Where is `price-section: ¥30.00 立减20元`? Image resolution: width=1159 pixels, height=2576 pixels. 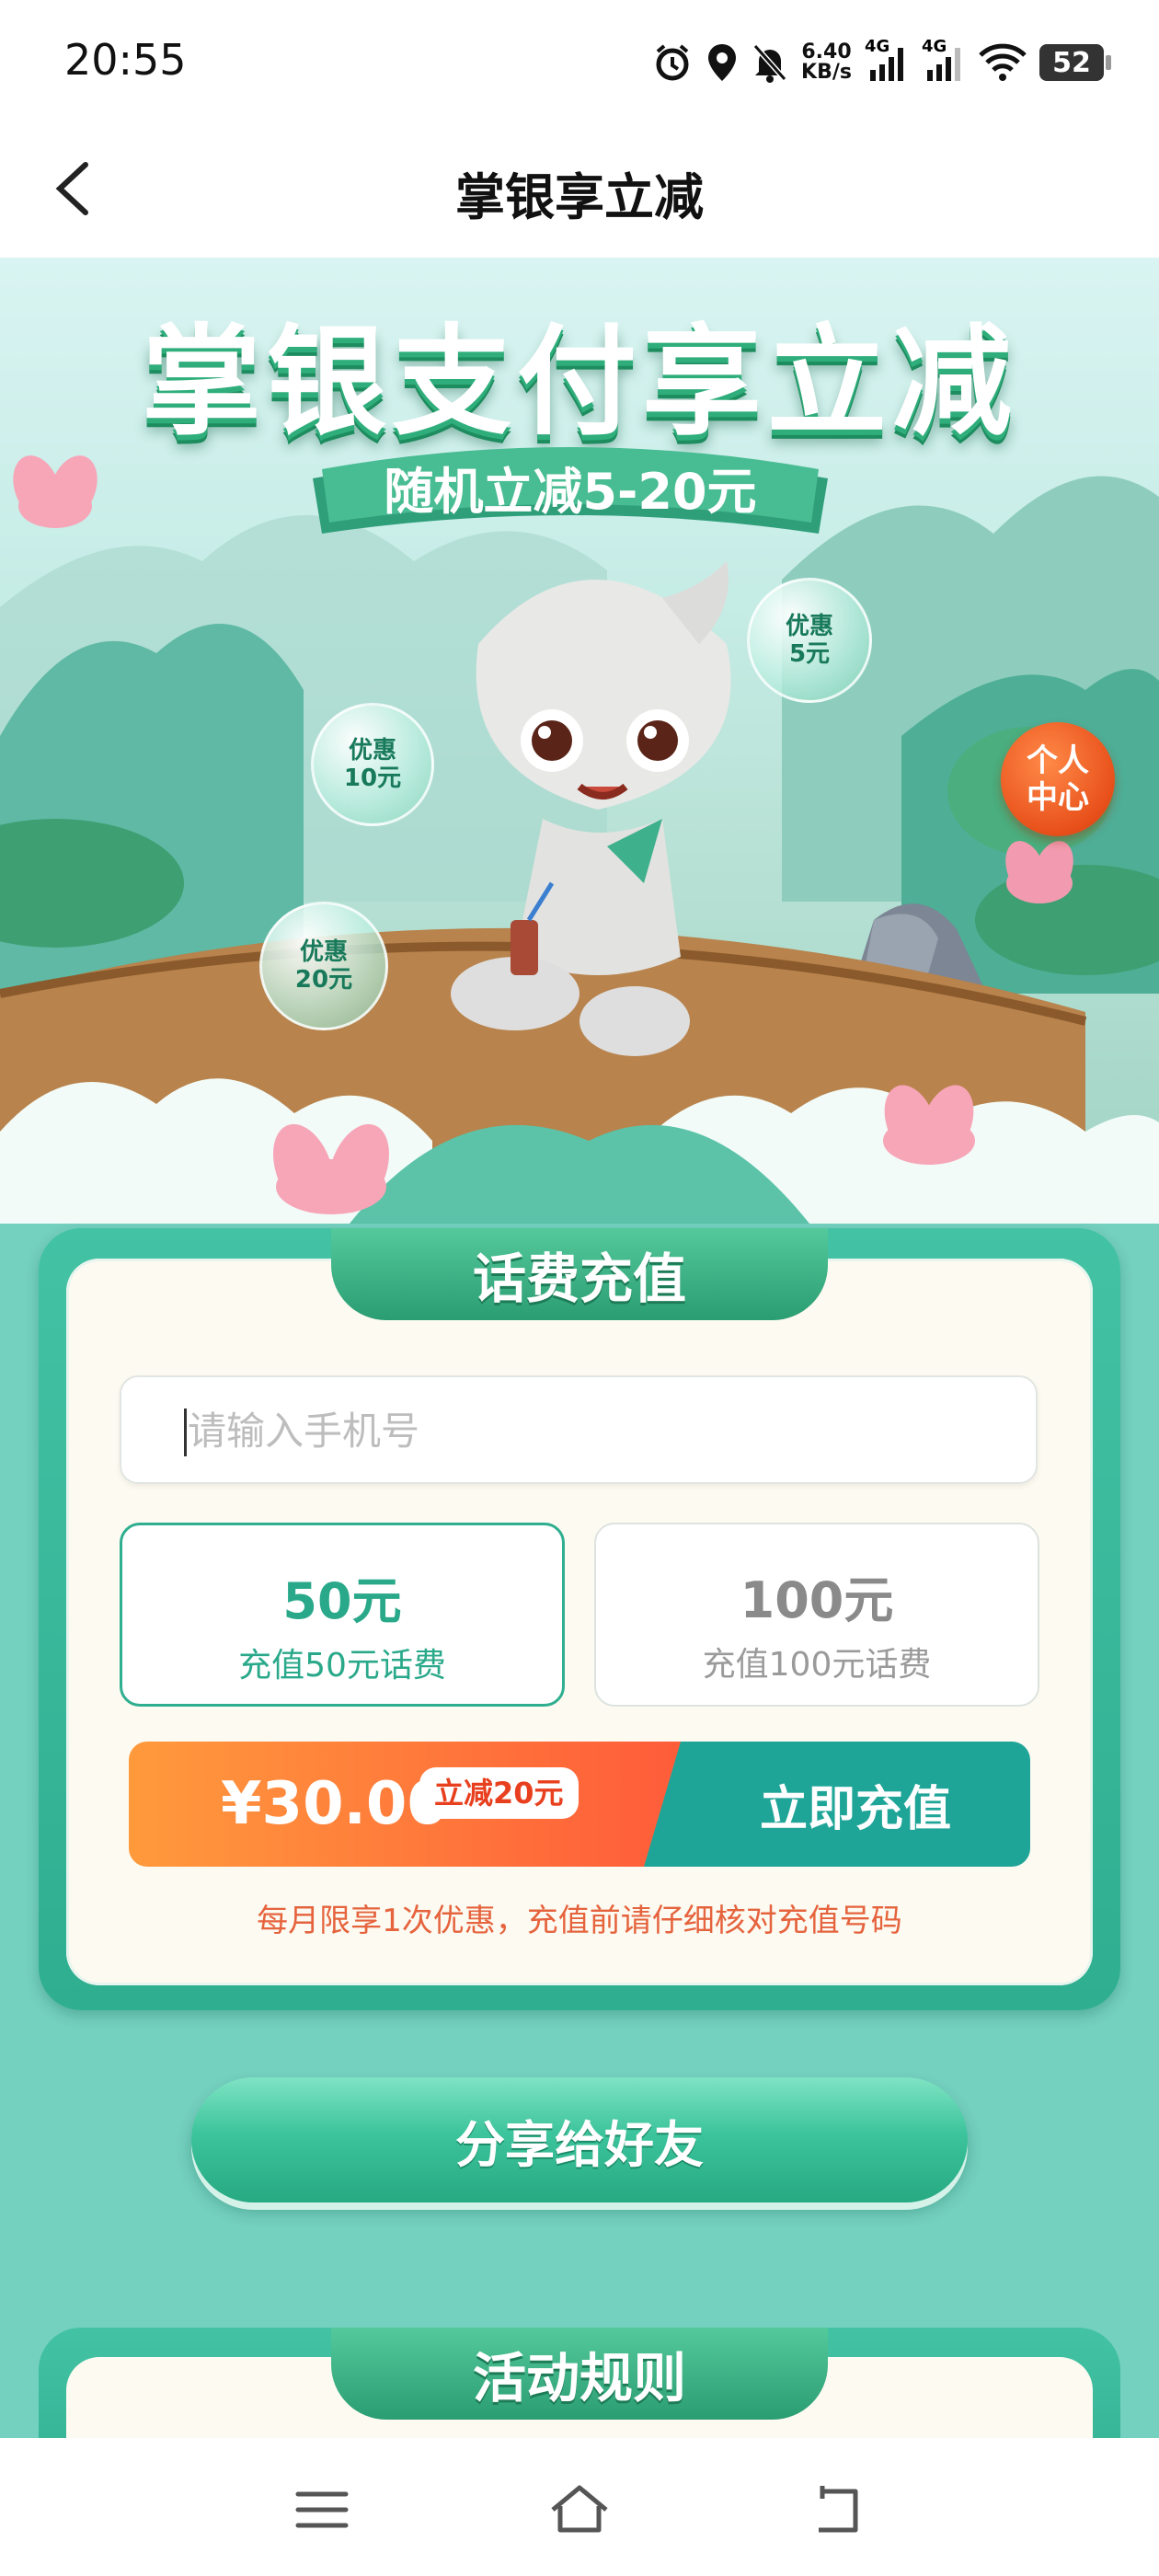 price-section: ¥30.00 立减20元 is located at coordinates (405, 1804).